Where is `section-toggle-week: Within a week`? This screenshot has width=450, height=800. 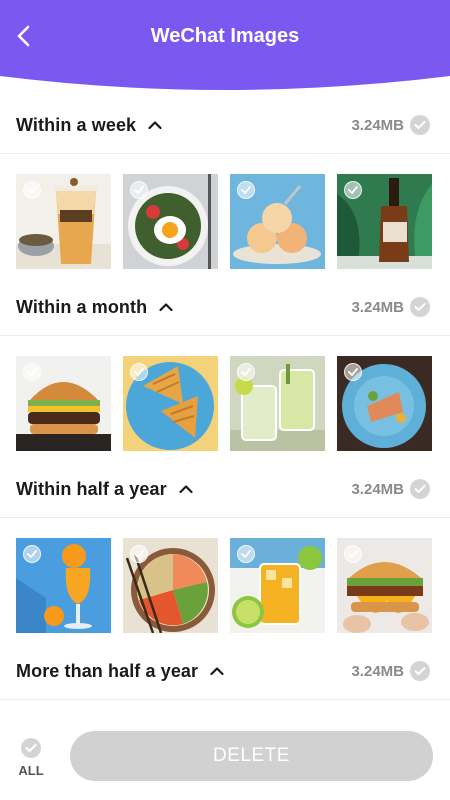
section-toggle-week: Within a week is located at coordinates (89, 125).